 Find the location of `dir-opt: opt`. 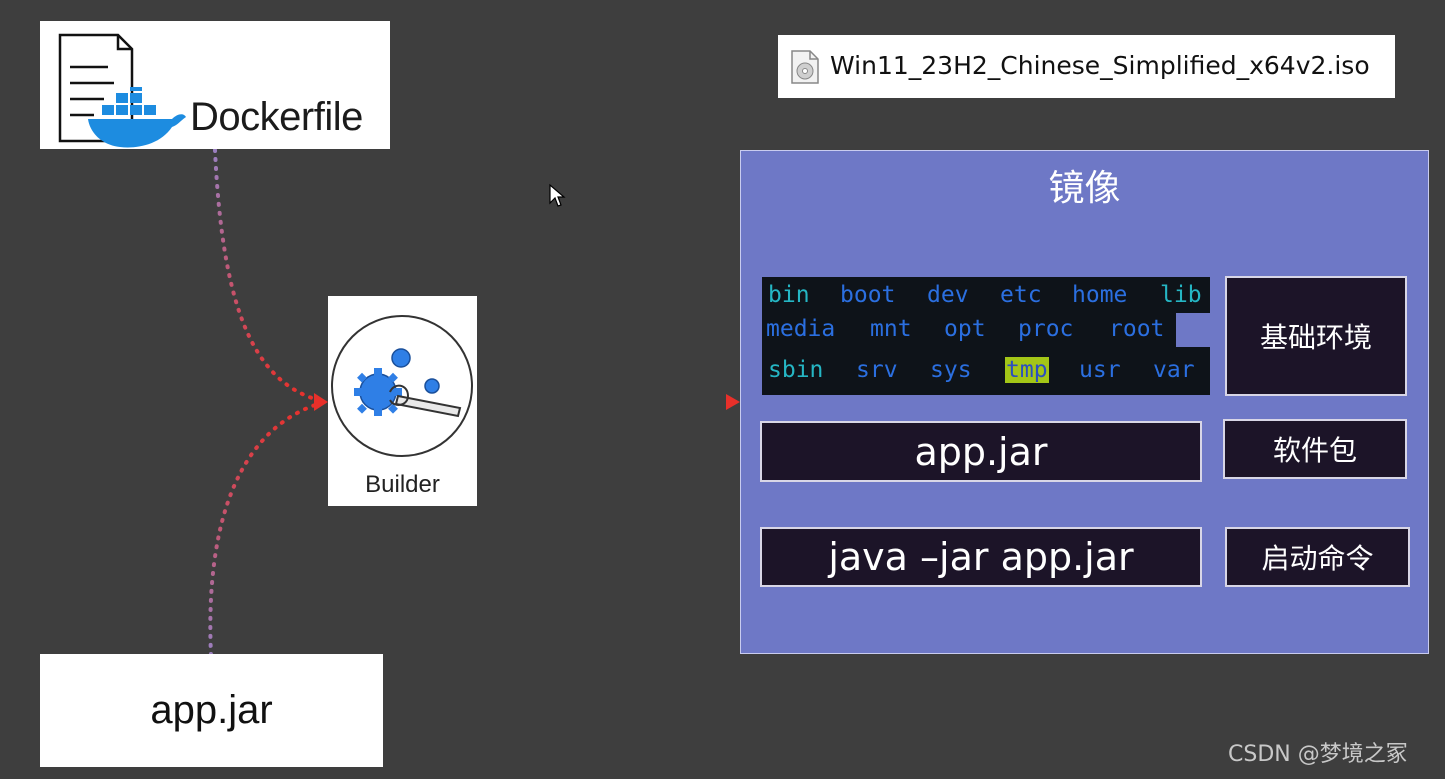

dir-opt: opt is located at coordinates (965, 329).